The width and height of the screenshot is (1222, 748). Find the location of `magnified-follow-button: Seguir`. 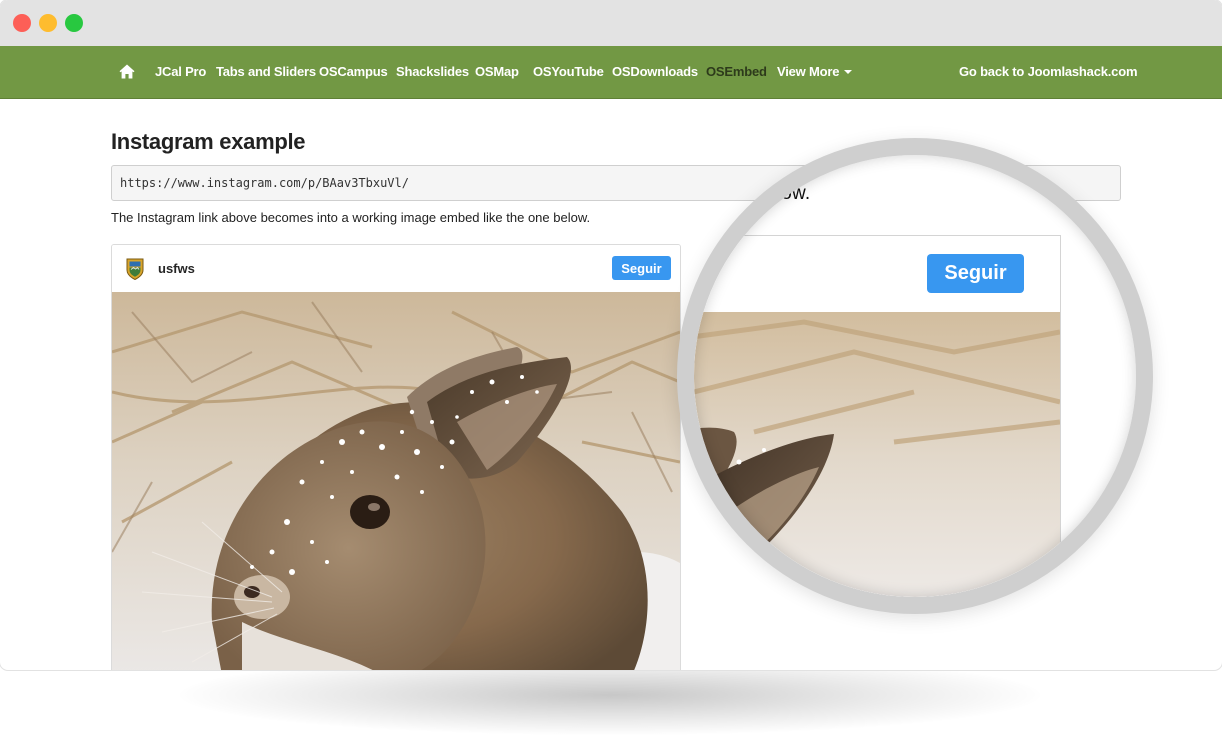

magnified-follow-button: Seguir is located at coordinates (975, 273).